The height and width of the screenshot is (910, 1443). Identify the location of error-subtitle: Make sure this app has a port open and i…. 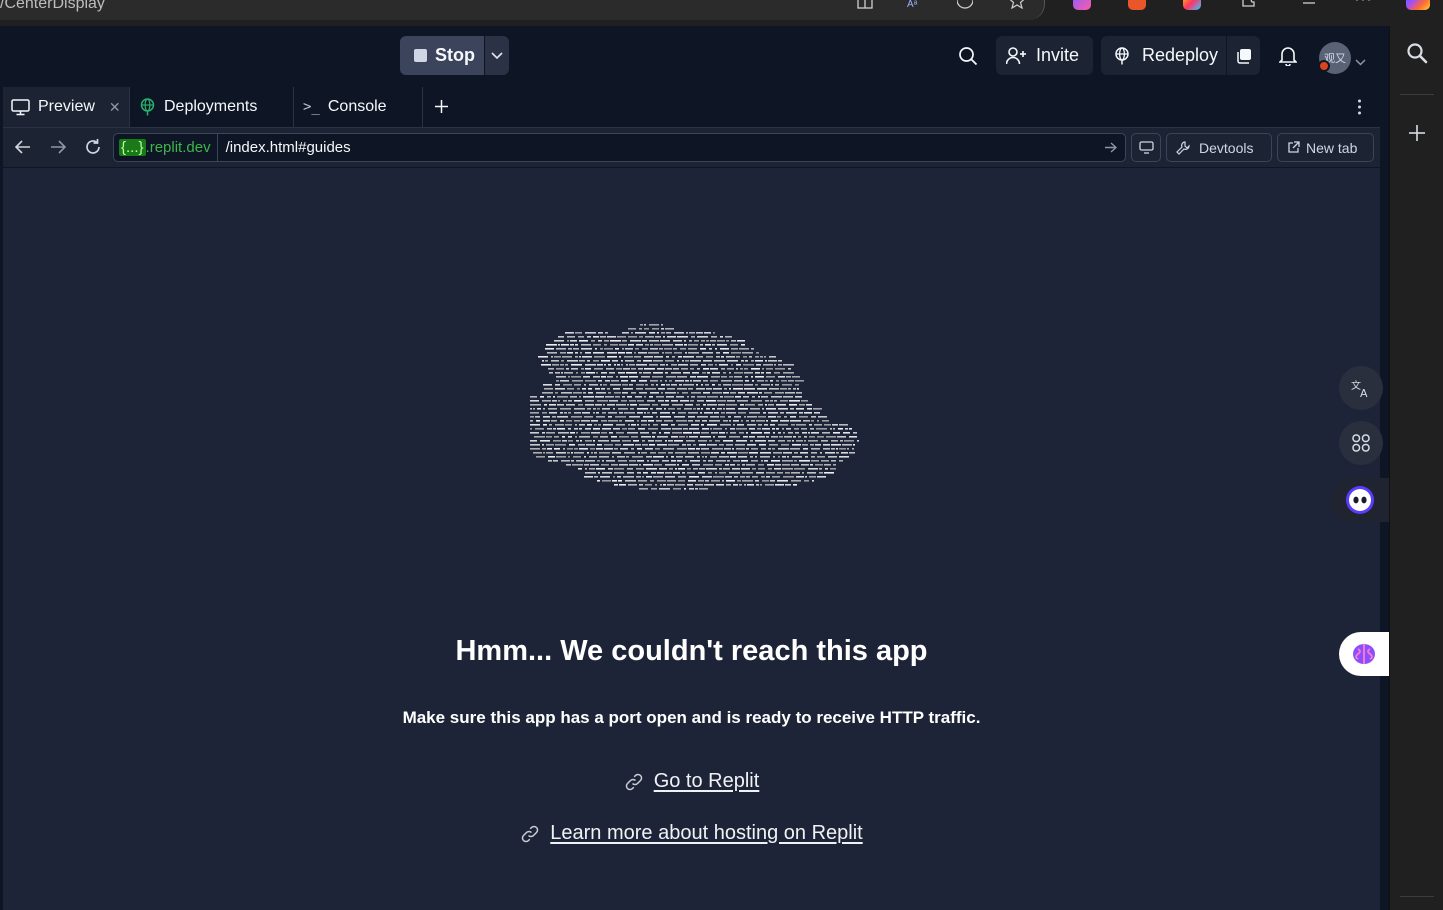
(691, 717).